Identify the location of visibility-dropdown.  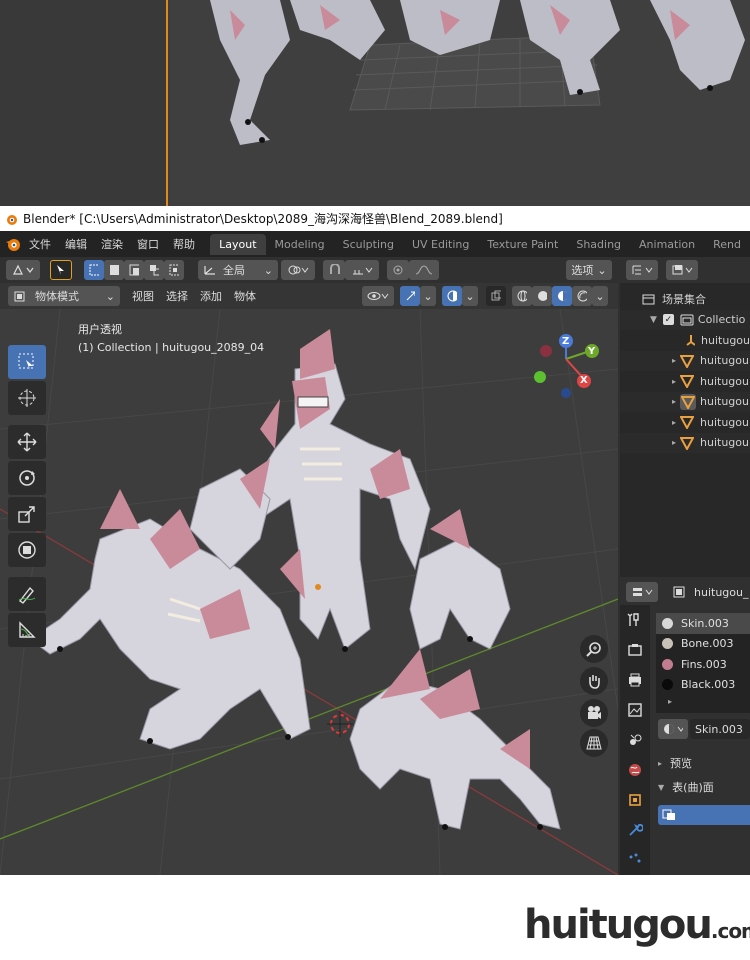
(378, 296).